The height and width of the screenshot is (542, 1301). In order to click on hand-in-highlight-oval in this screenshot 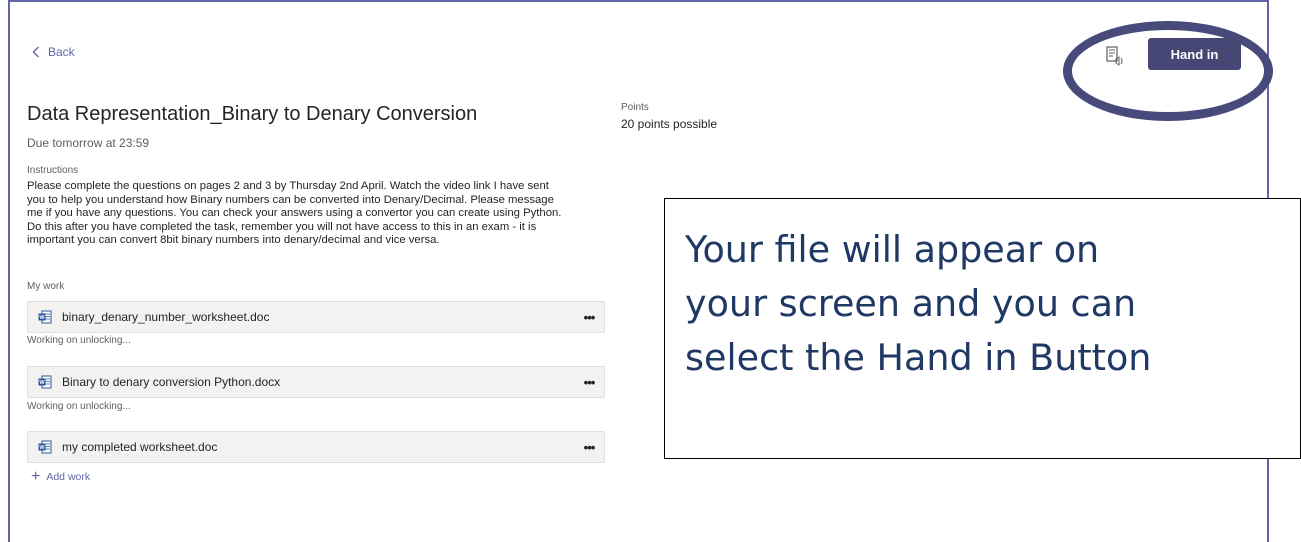, I will do `click(1168, 71)`.